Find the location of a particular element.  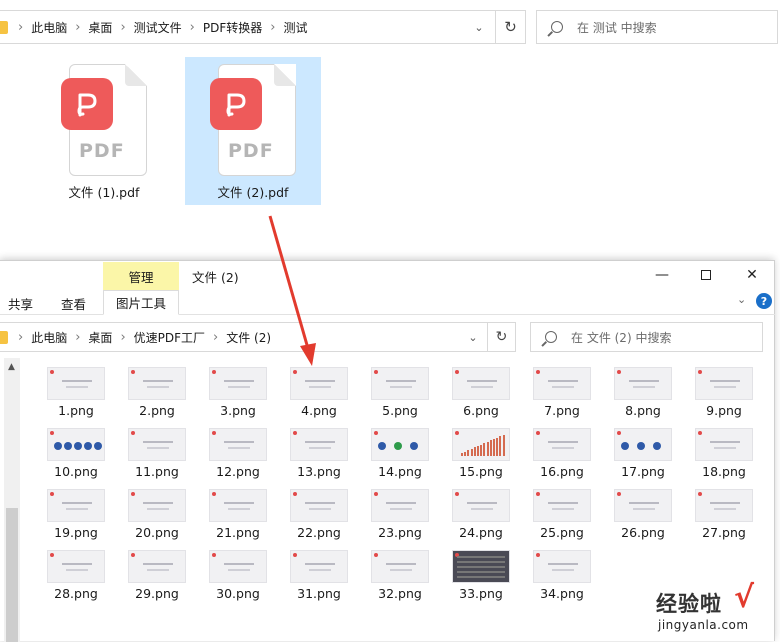

breadcrumb-test: 测试 is located at coordinates (295, 27).